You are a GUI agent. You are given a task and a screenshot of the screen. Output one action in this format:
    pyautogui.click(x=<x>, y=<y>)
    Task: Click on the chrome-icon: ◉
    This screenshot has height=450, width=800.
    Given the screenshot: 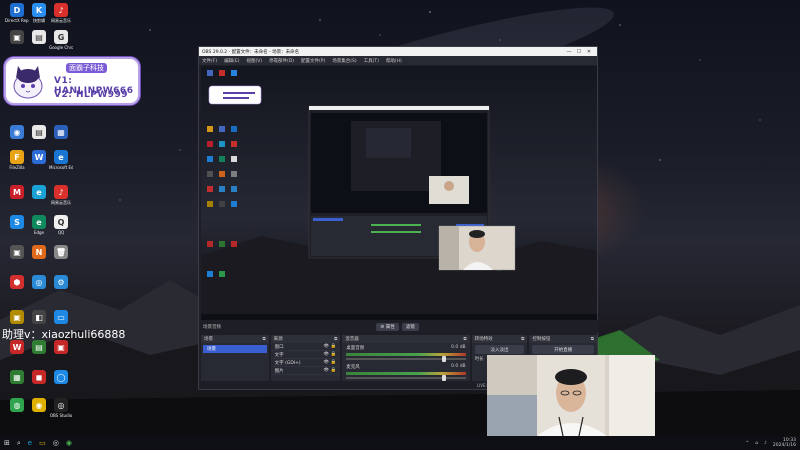 What is the action you would take?
    pyautogui.click(x=69, y=443)
    